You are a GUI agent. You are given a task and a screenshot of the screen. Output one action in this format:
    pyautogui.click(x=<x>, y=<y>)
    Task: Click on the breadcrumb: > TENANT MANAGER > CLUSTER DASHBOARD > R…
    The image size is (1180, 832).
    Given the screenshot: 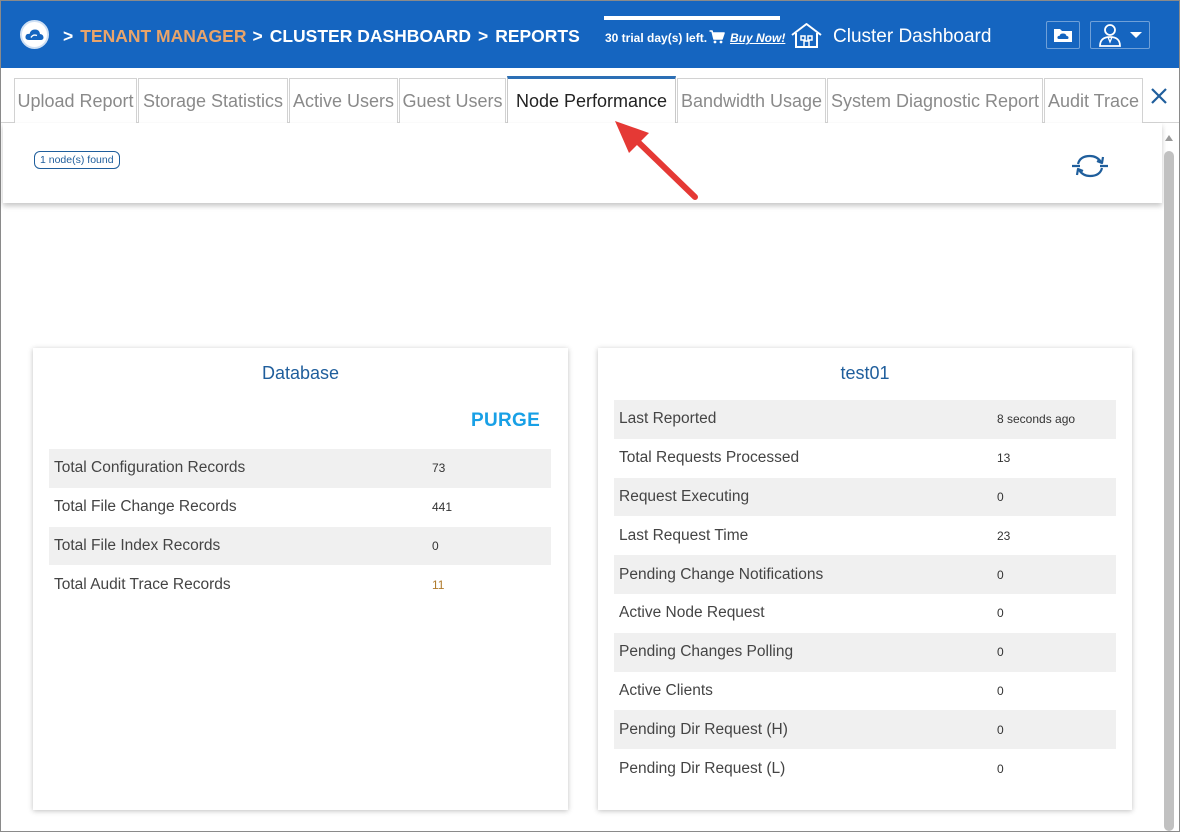 What is the action you would take?
    pyautogui.click(x=321, y=36)
    